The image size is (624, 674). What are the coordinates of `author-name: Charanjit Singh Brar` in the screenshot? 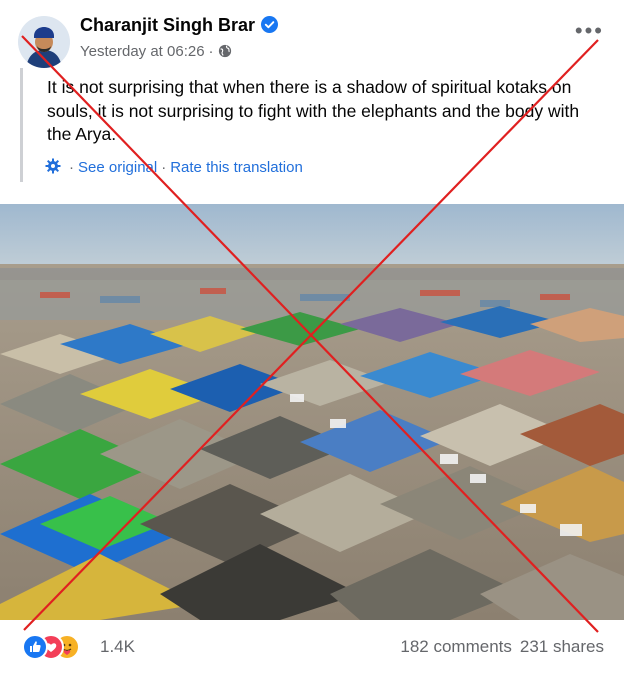 It's located at (179, 26).